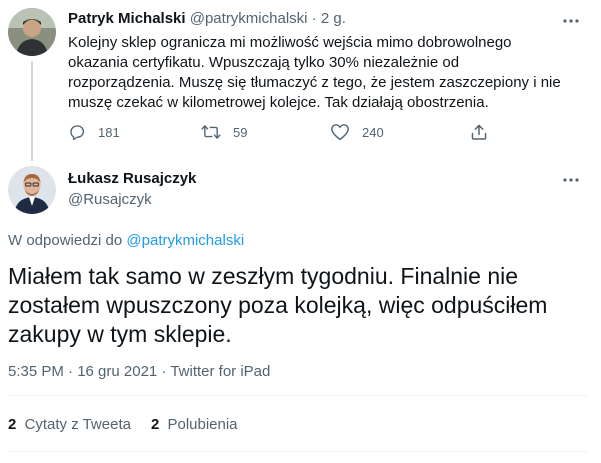  I want to click on tweet-meta: 5:35 PM · 16 gru 2021 · Twitter for iPad, so click(139, 372).